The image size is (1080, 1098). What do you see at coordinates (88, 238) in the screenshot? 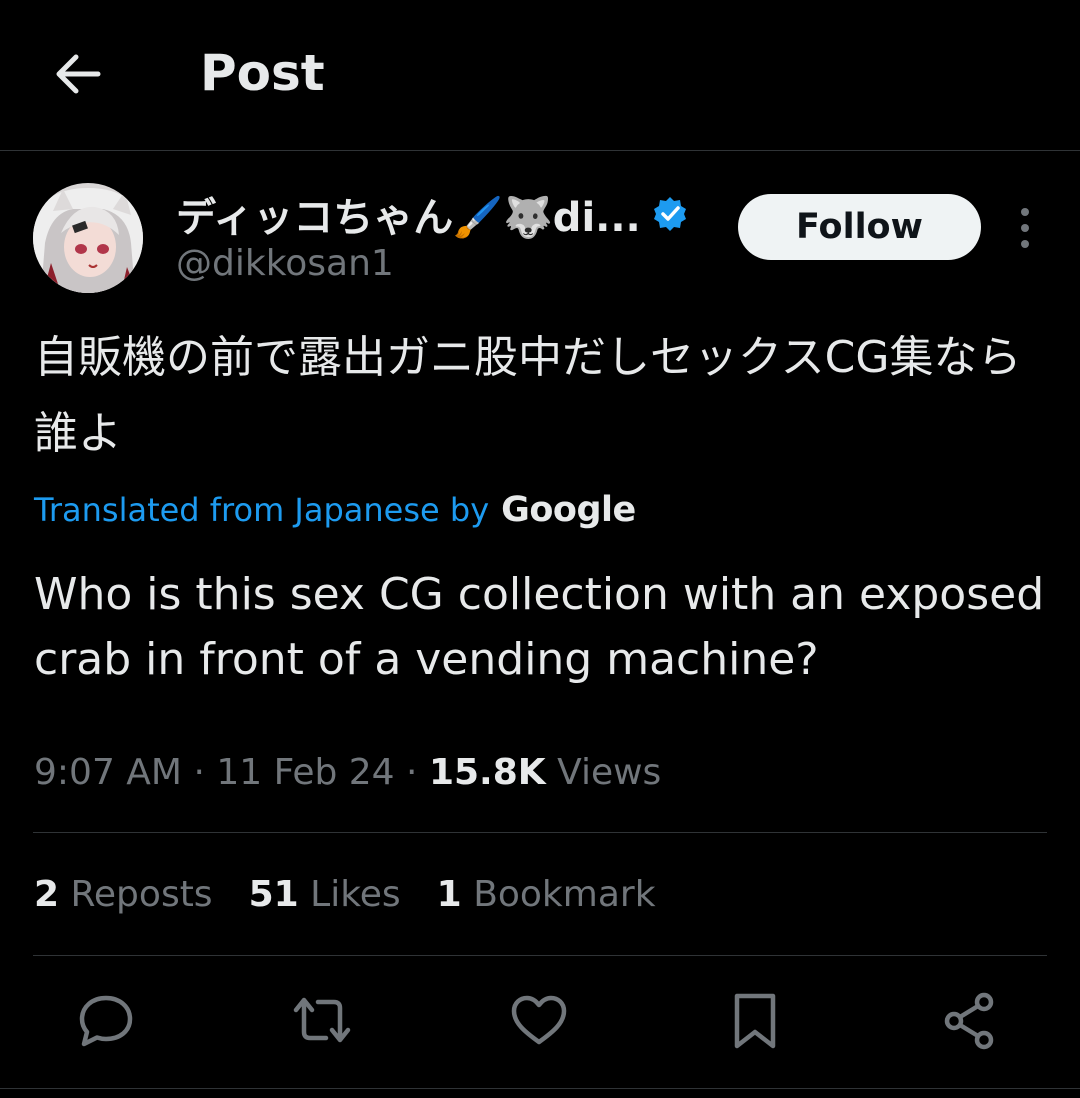
I see `avatar` at bounding box center [88, 238].